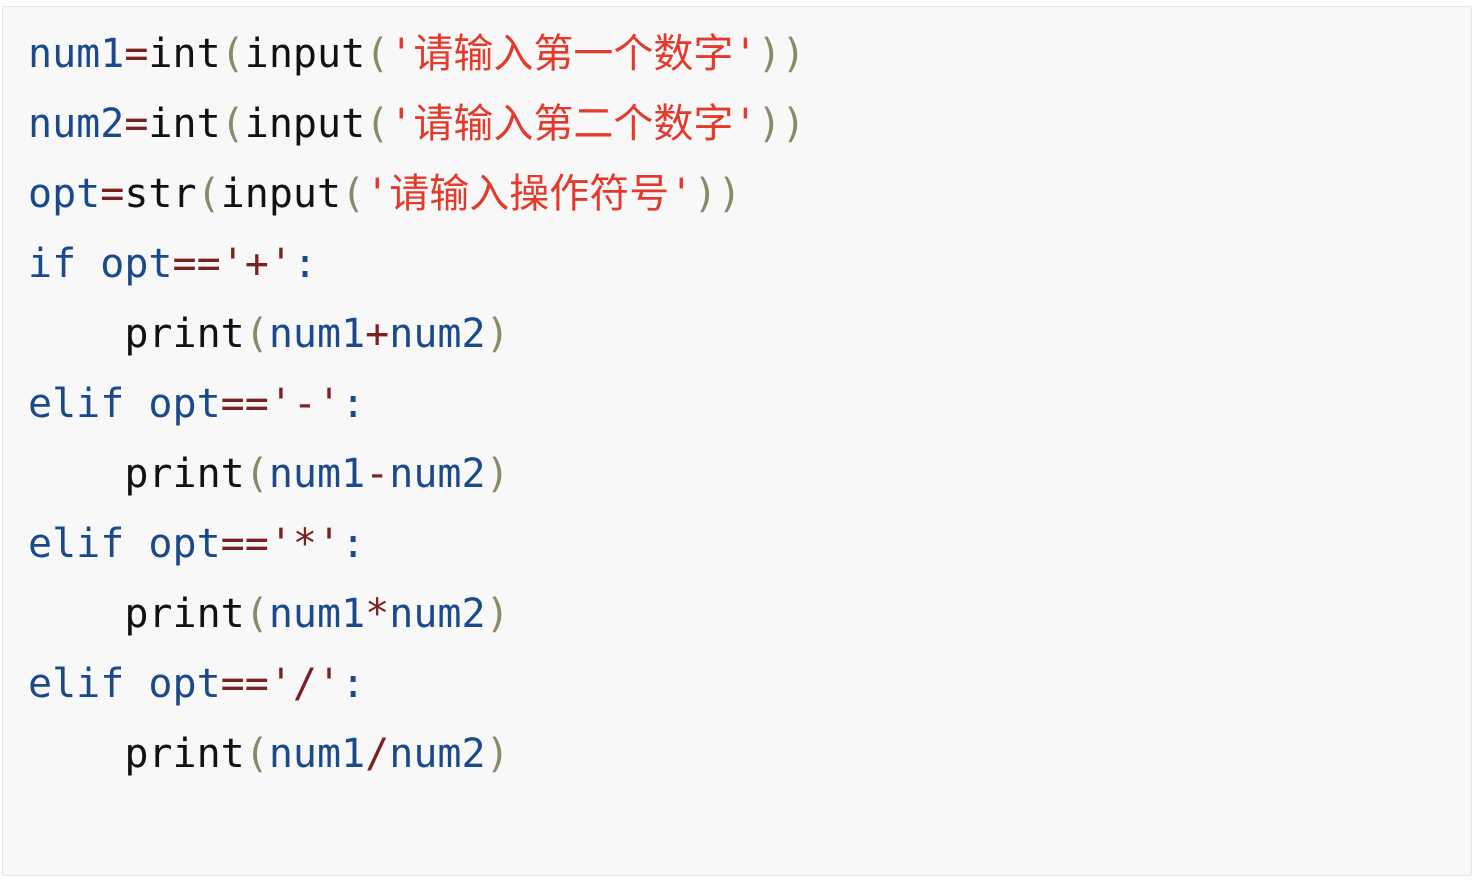  I want to click on code-token-op: '-', so click(305, 404).